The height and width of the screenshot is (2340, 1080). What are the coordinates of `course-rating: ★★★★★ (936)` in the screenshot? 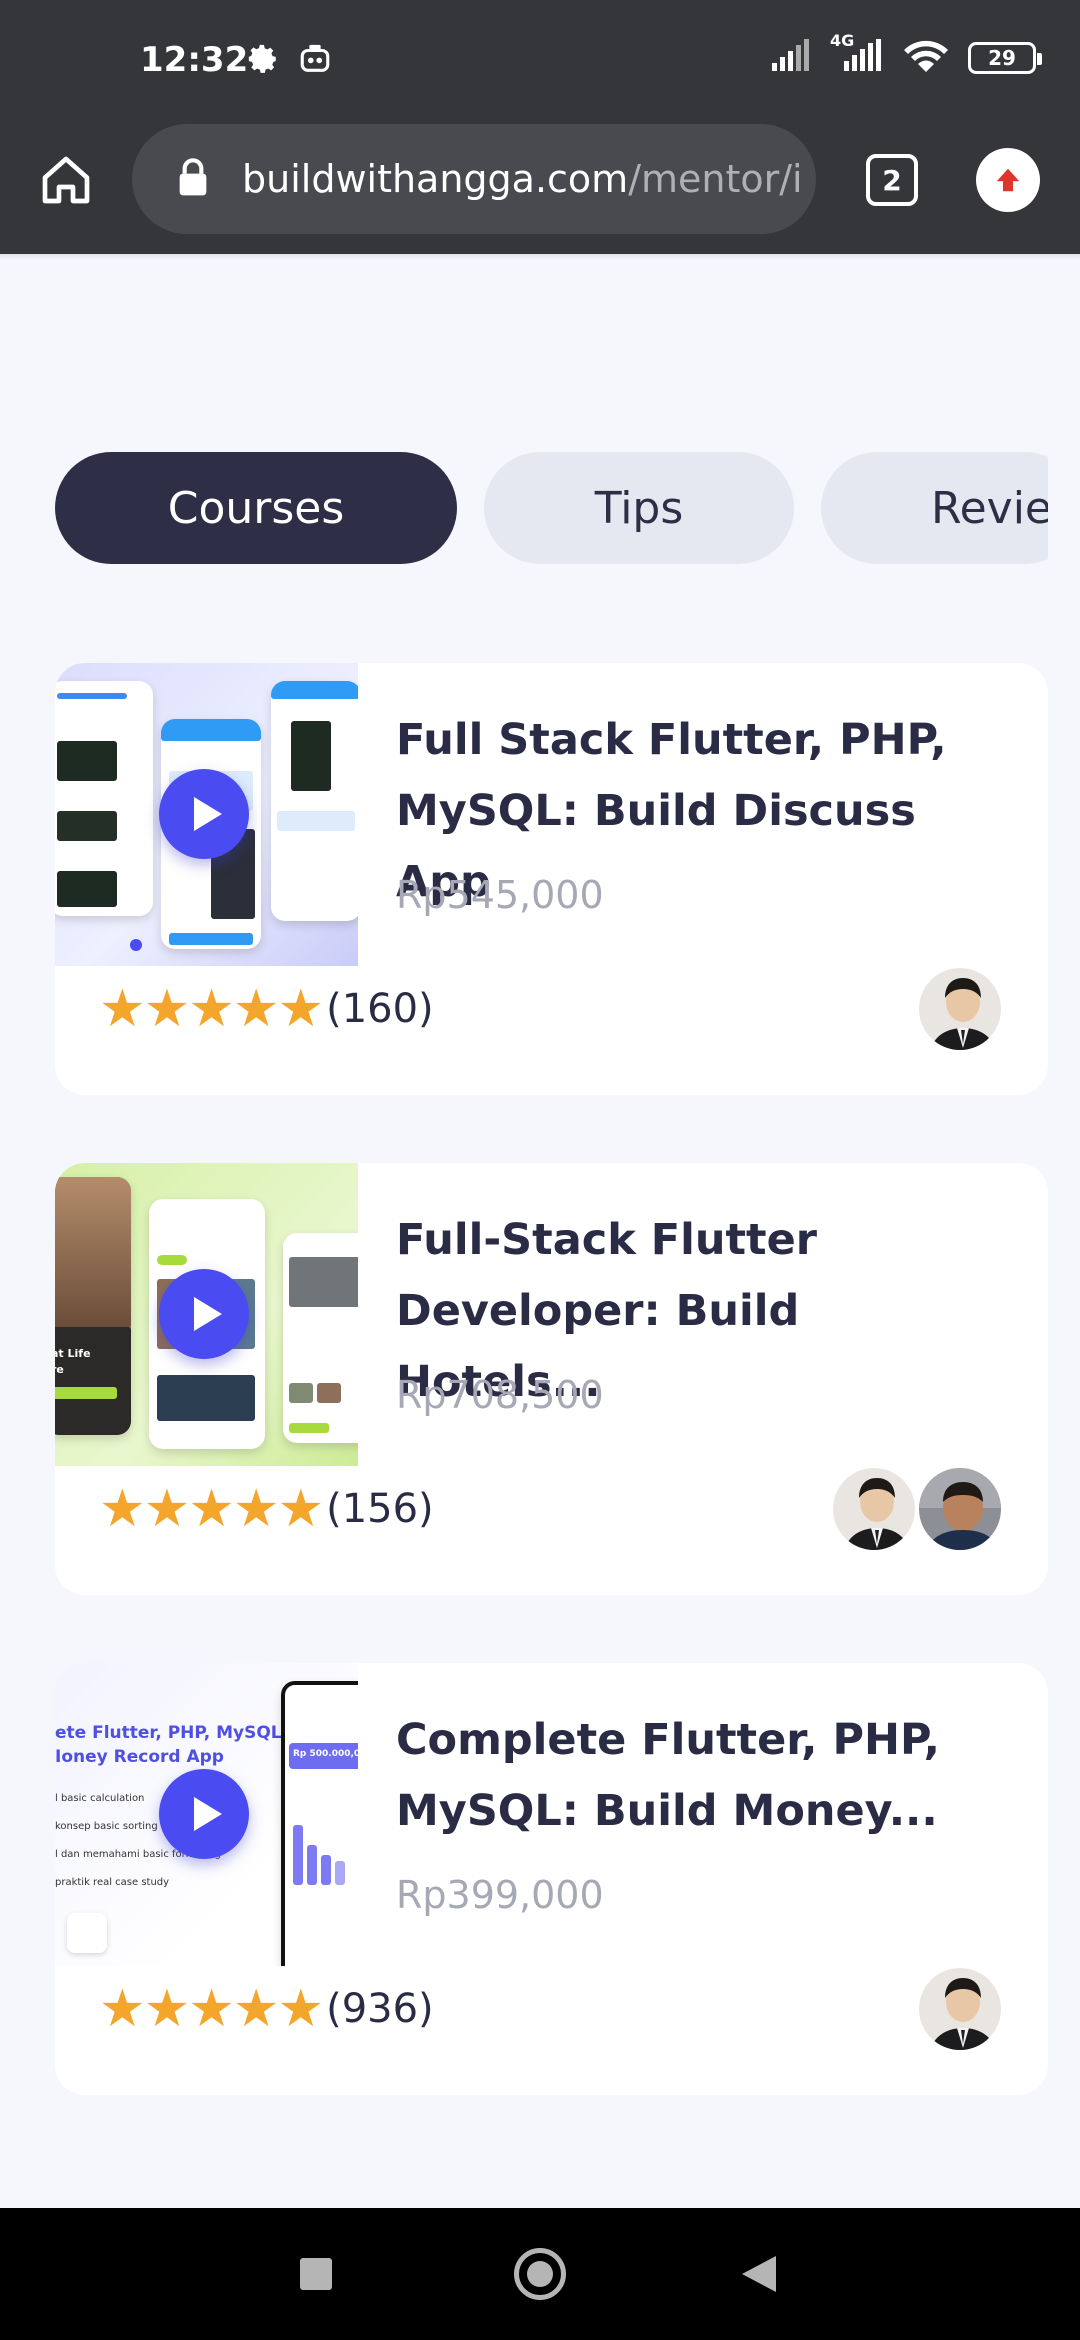 It's located at (266, 2009).